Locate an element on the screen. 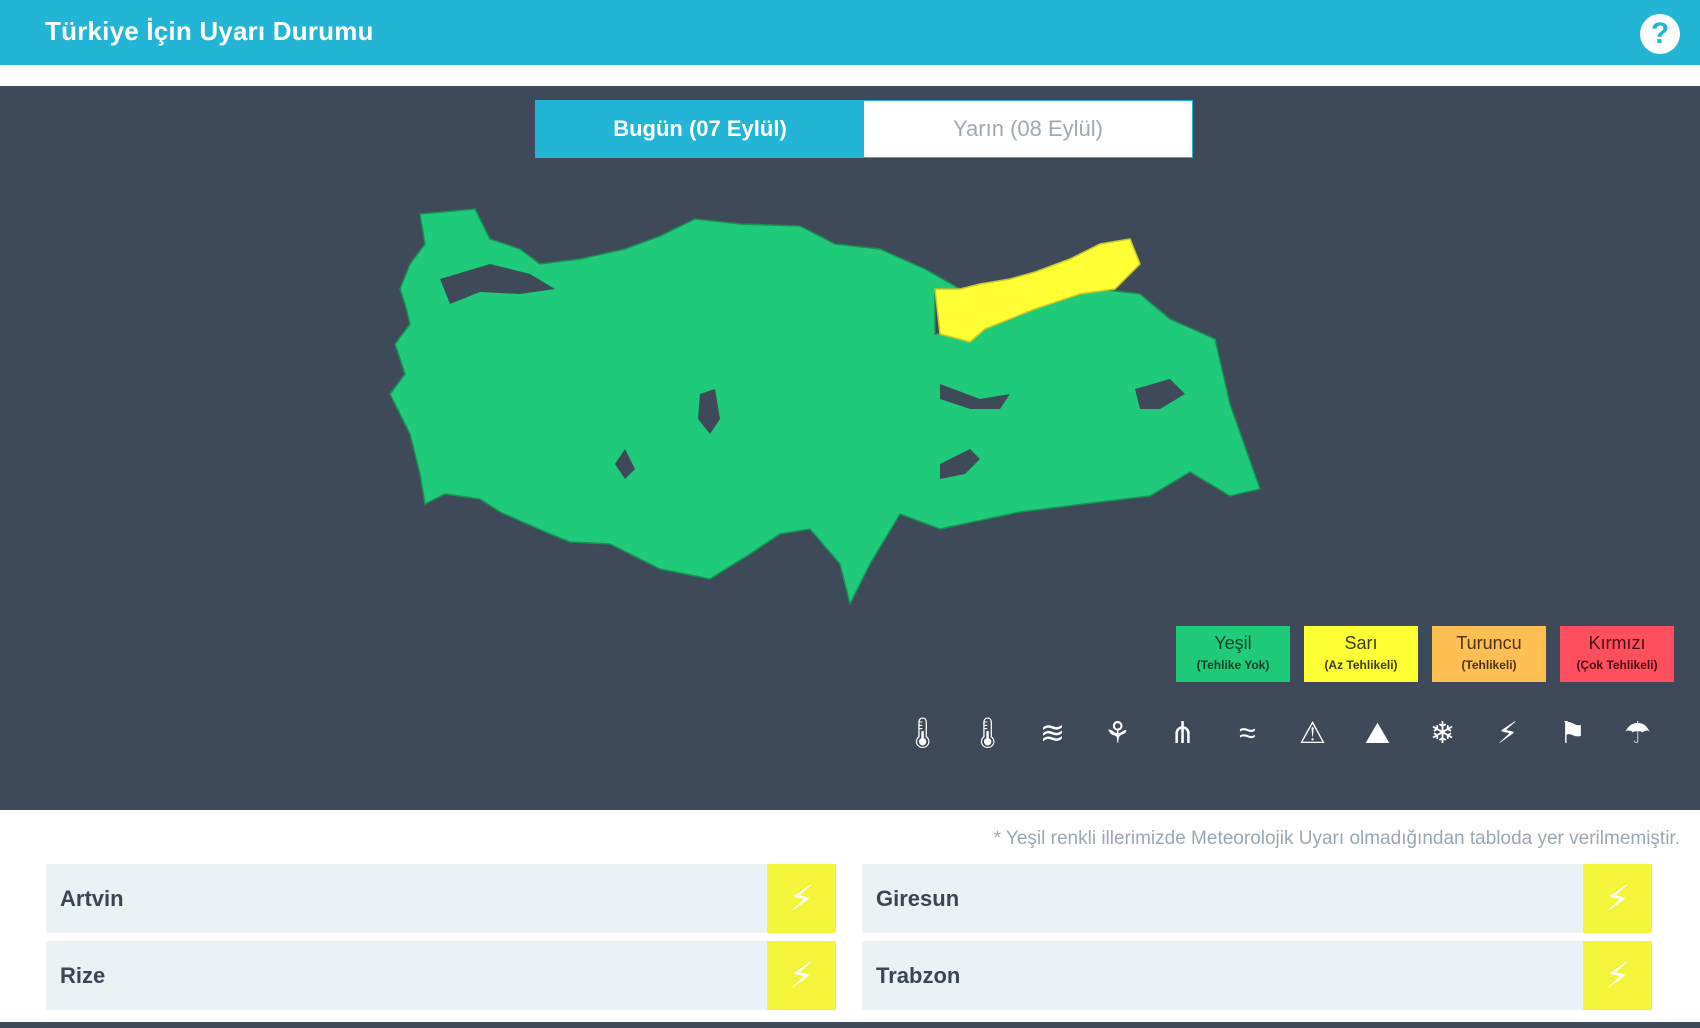 This screenshot has width=1700, height=1028. help-icon: ? is located at coordinates (1660, 34).